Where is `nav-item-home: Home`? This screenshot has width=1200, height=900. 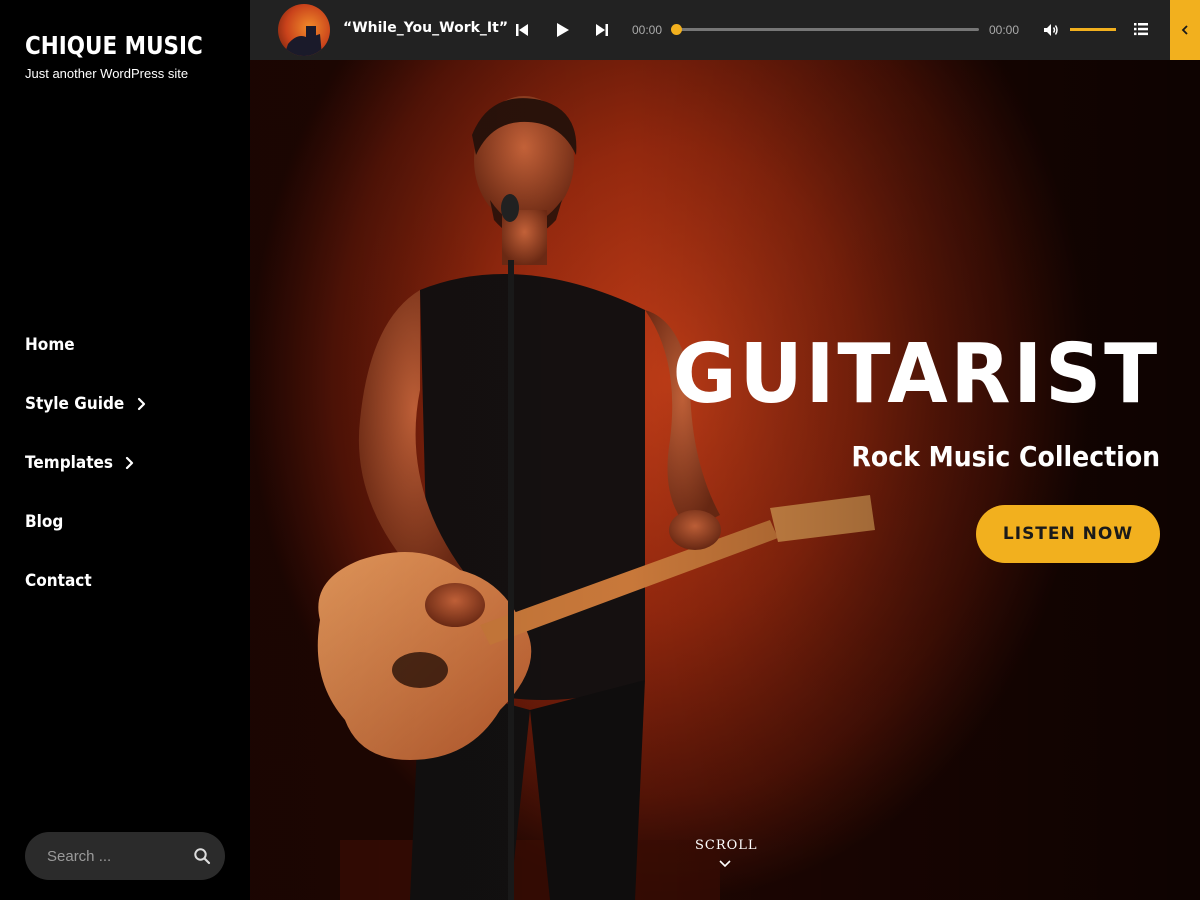 nav-item-home: Home is located at coordinates (125, 345).